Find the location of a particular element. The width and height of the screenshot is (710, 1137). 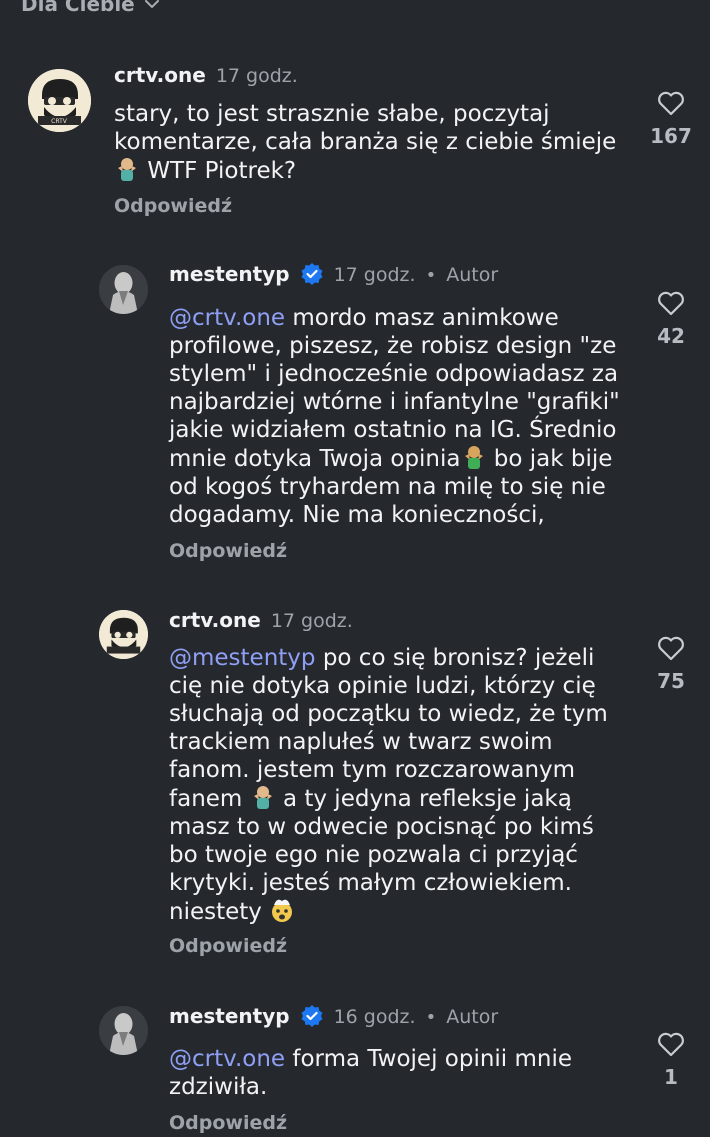

feed-selector: Dla Ciebie is located at coordinates (91, 8).